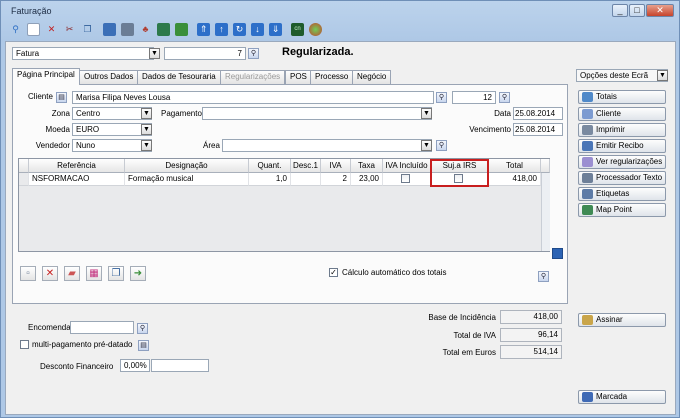 The height and width of the screenshot is (418, 680). What do you see at coordinates (257, 29) in the screenshot?
I see `down-icon: ↓` at bounding box center [257, 29].